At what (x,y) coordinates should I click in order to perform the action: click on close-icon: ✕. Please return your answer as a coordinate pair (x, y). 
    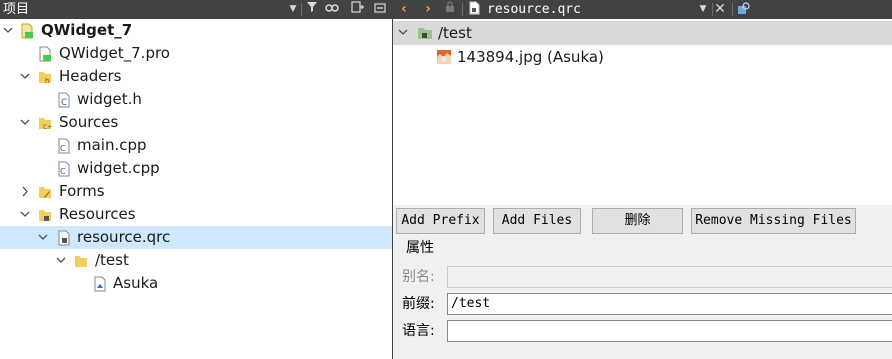
    Looking at the image, I should click on (720, 9).